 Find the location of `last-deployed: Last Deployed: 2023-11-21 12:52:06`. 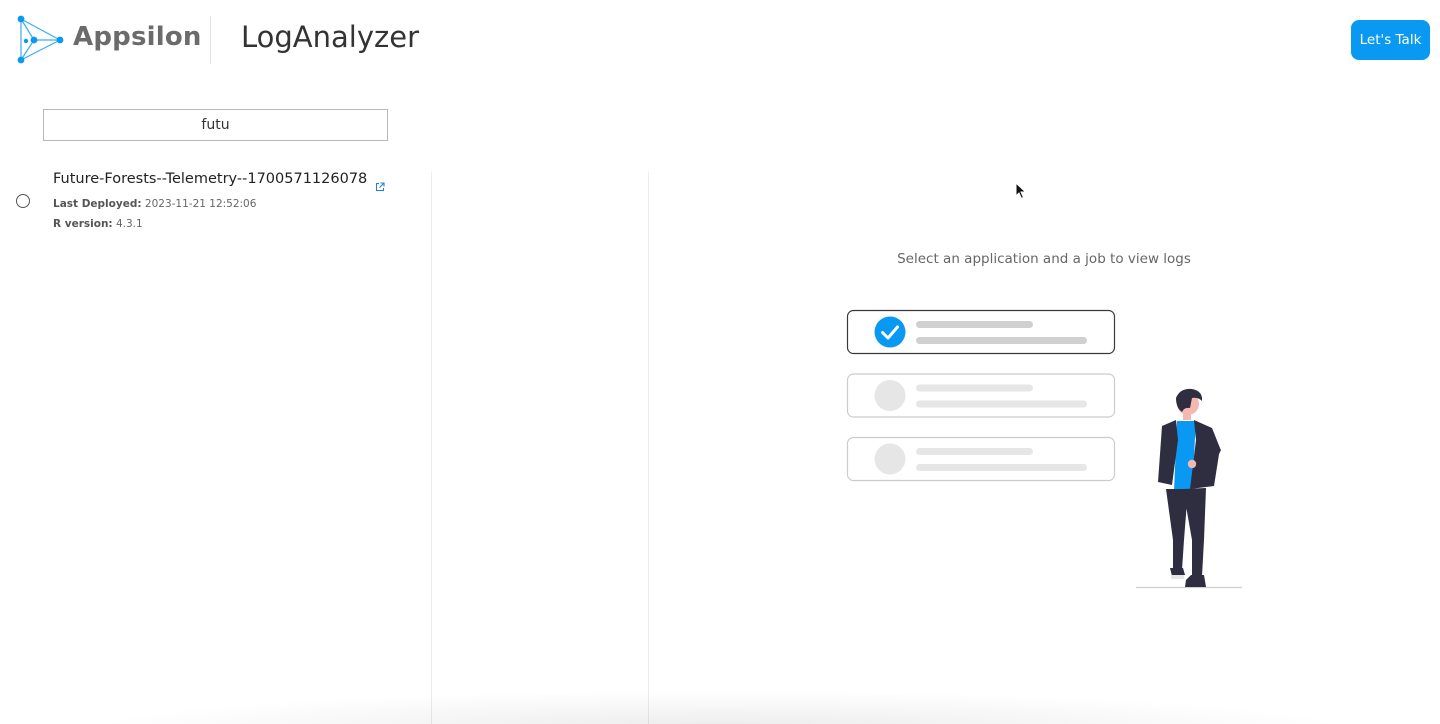

last-deployed: Last Deployed: 2023-11-21 12:52:06 is located at coordinates (154, 204).